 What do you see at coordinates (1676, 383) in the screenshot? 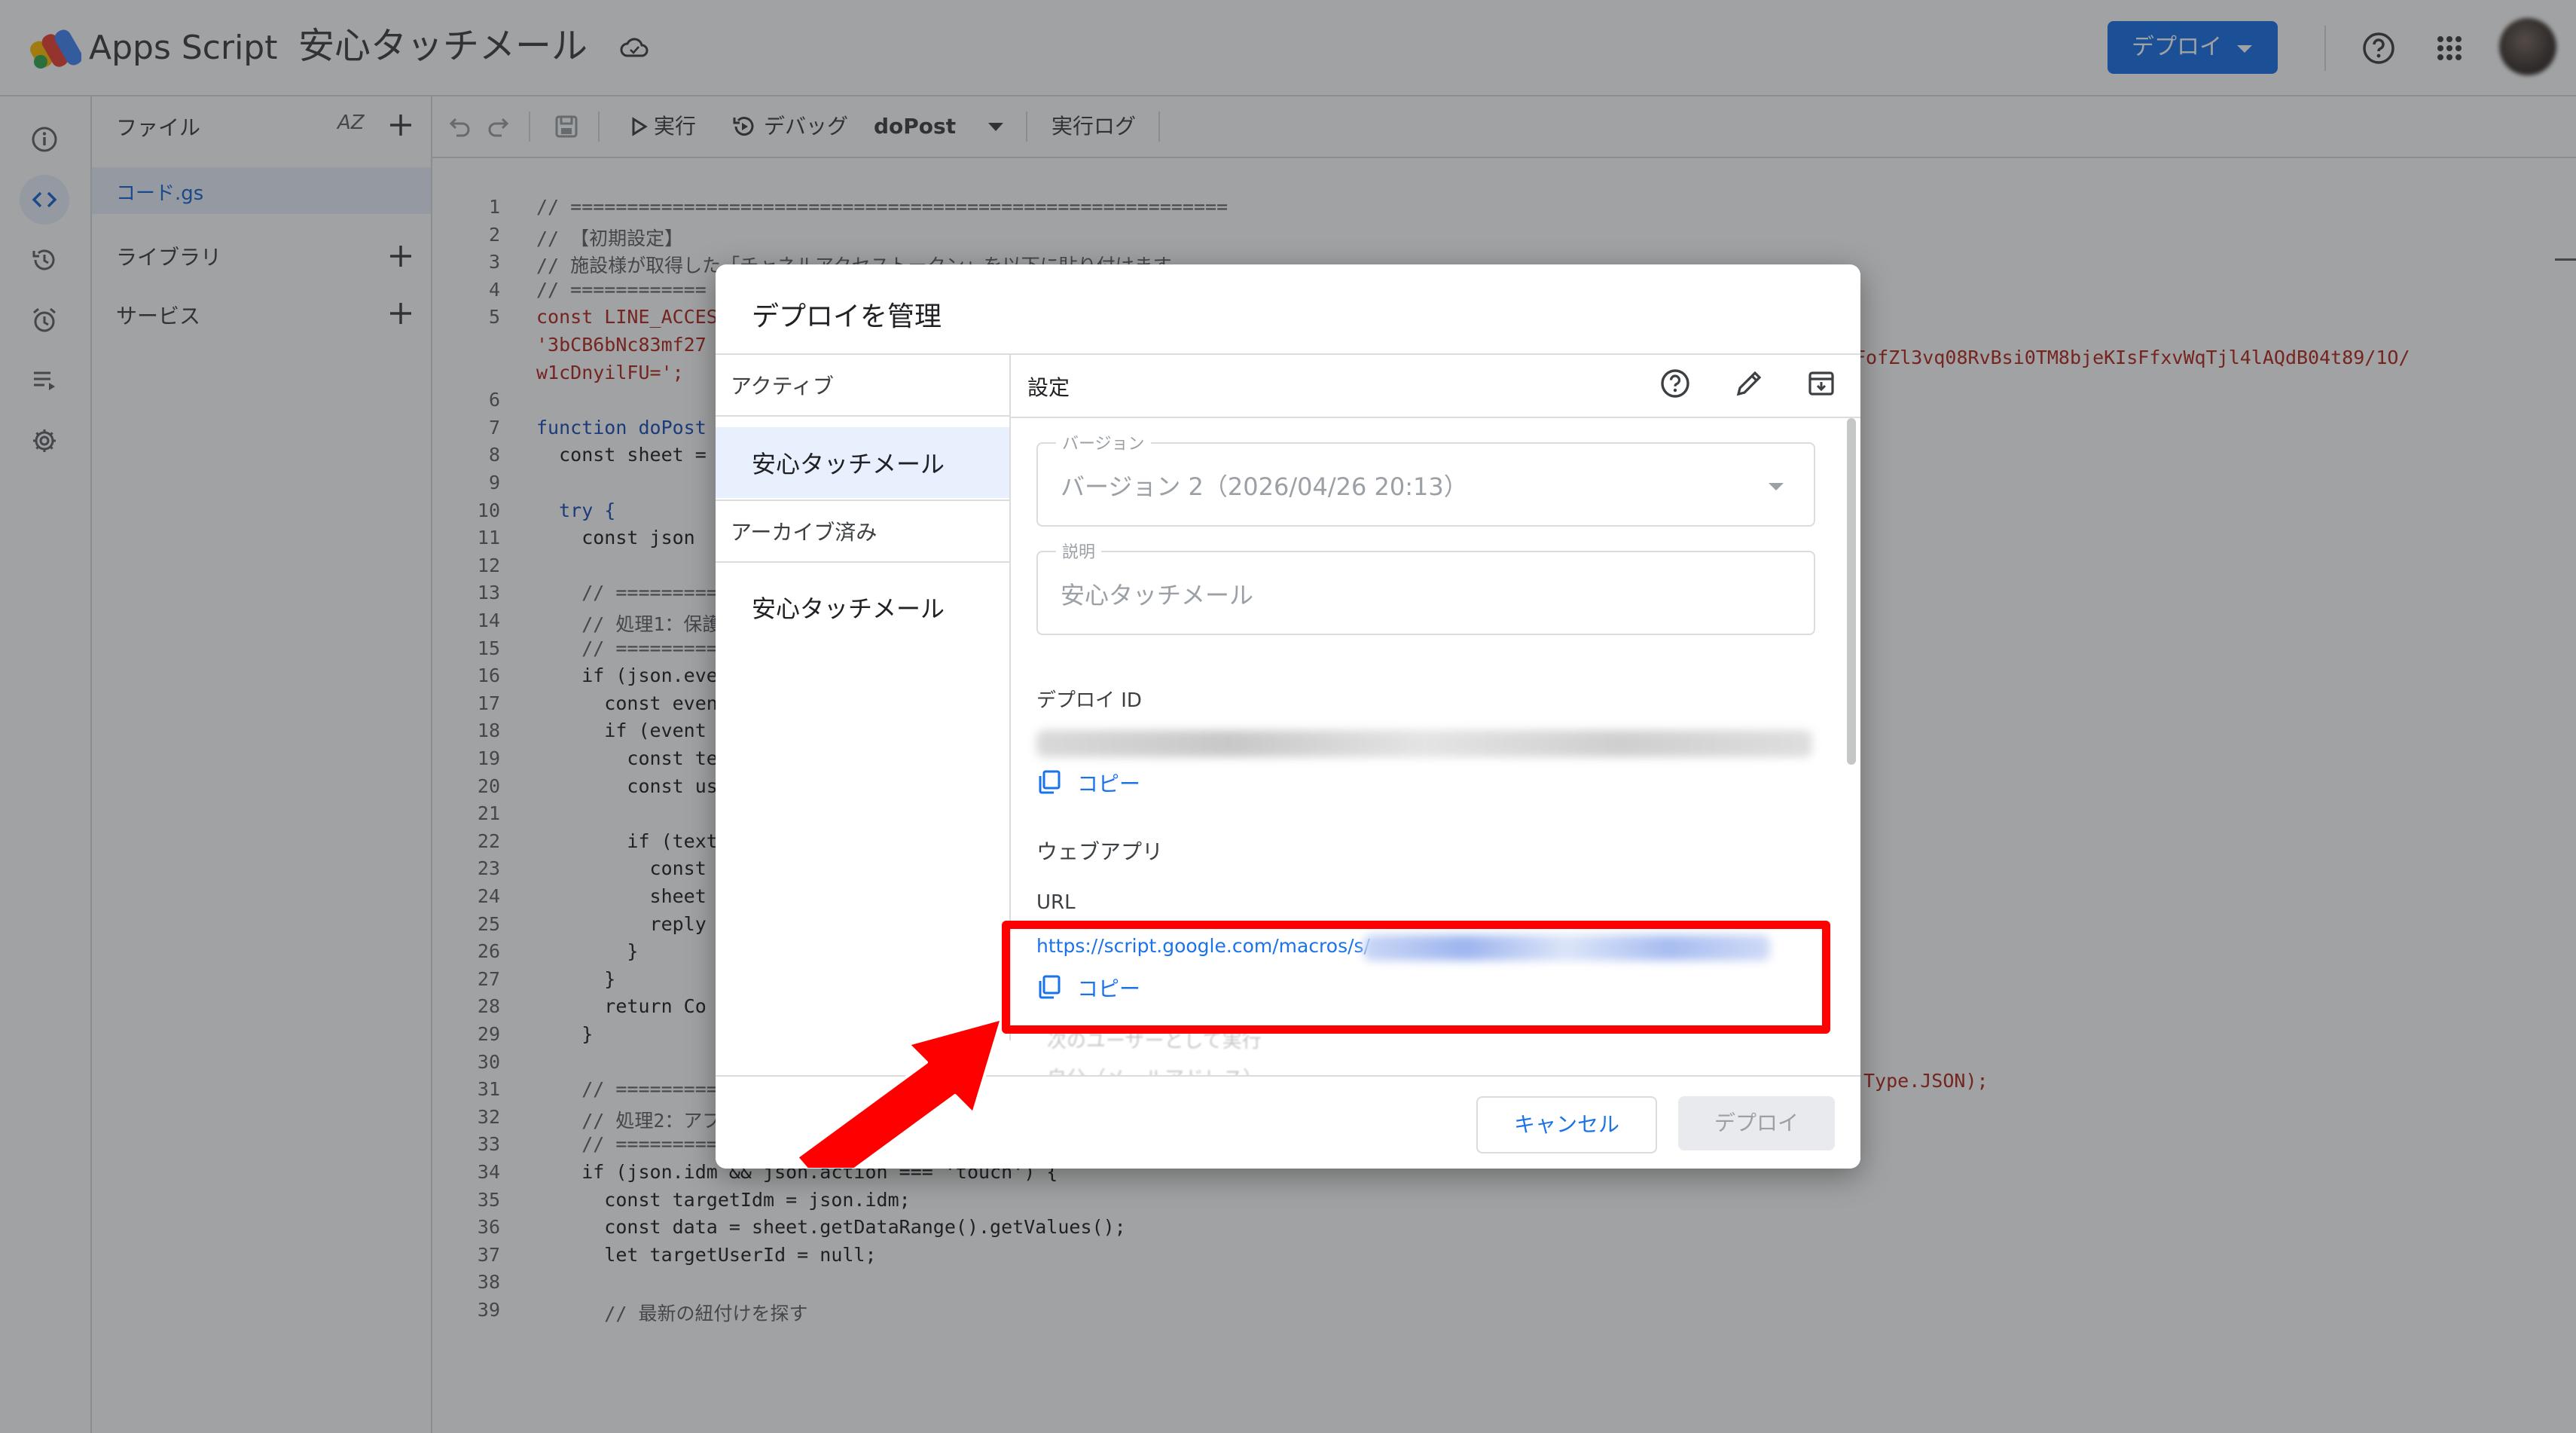
I see `help-icon` at bounding box center [1676, 383].